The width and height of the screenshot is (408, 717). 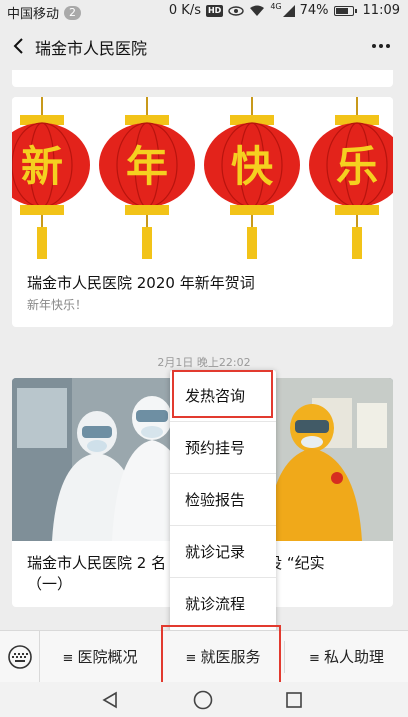 I want to click on message-timestamp: 2月1日 晚上22:02, so click(x=204, y=362).